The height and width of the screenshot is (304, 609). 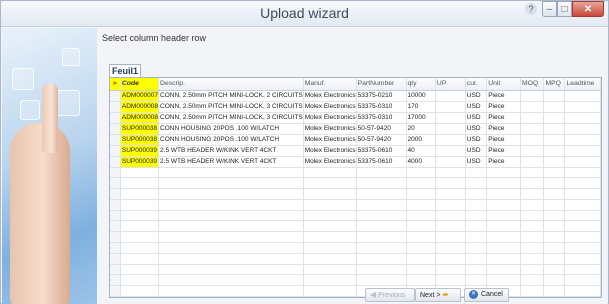 What do you see at coordinates (355, 205) in the screenshot?
I see `table-row` at bounding box center [355, 205].